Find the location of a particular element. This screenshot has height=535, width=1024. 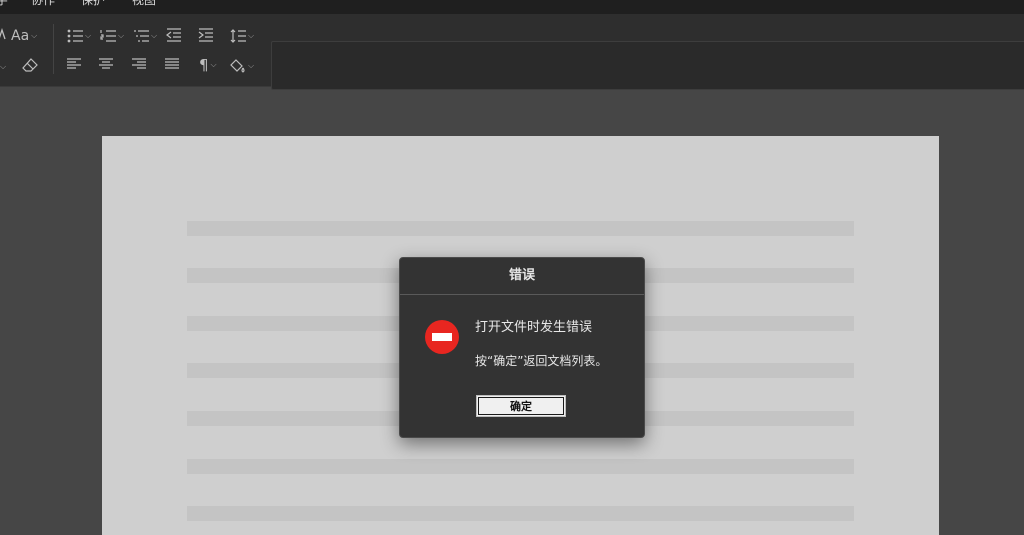

error-message: 打开文件时发生错误 is located at coordinates (534, 327).